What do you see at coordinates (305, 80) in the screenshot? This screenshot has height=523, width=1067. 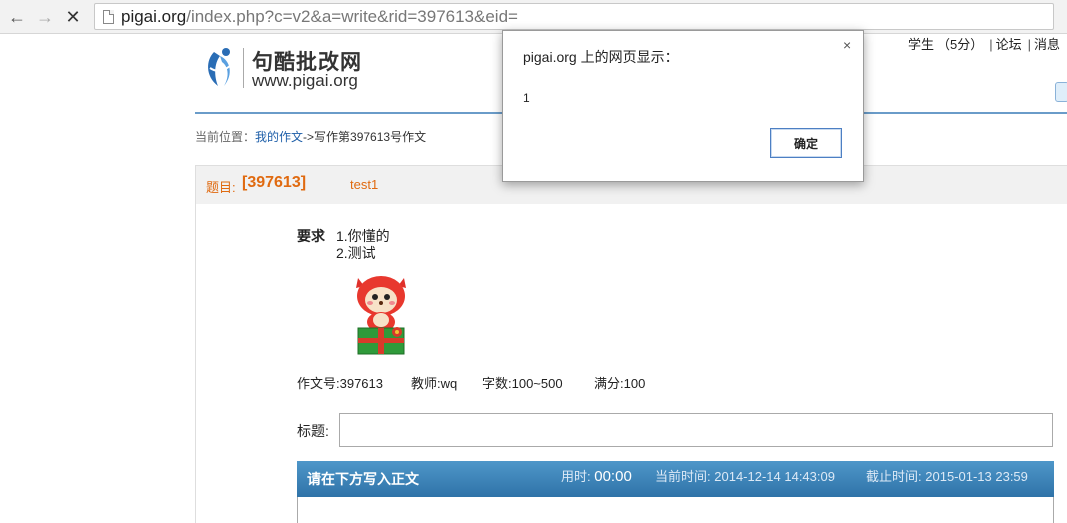 I see `logo-url: www.pigai.org` at bounding box center [305, 80].